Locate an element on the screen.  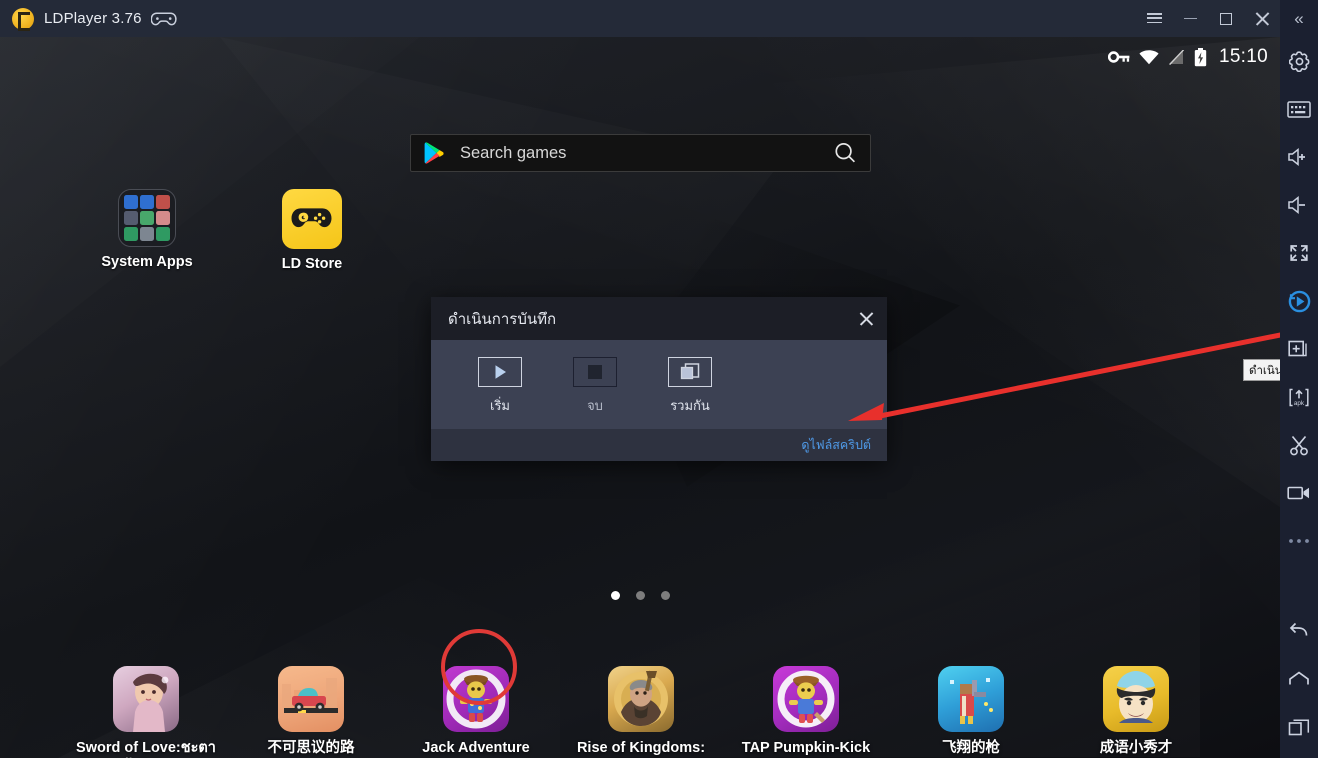
desktop-icon-ld-store: LD Store is located at coordinates (312, 231).